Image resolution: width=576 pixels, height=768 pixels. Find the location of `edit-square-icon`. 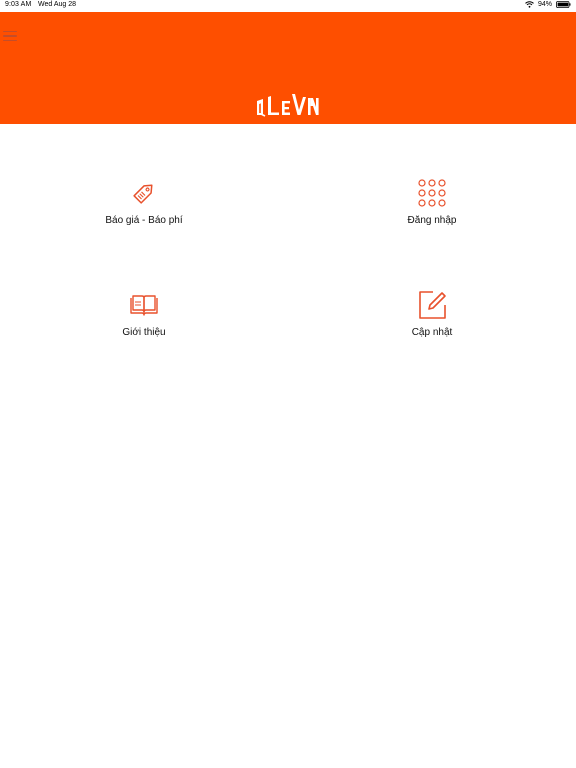

edit-square-icon is located at coordinates (432, 305).